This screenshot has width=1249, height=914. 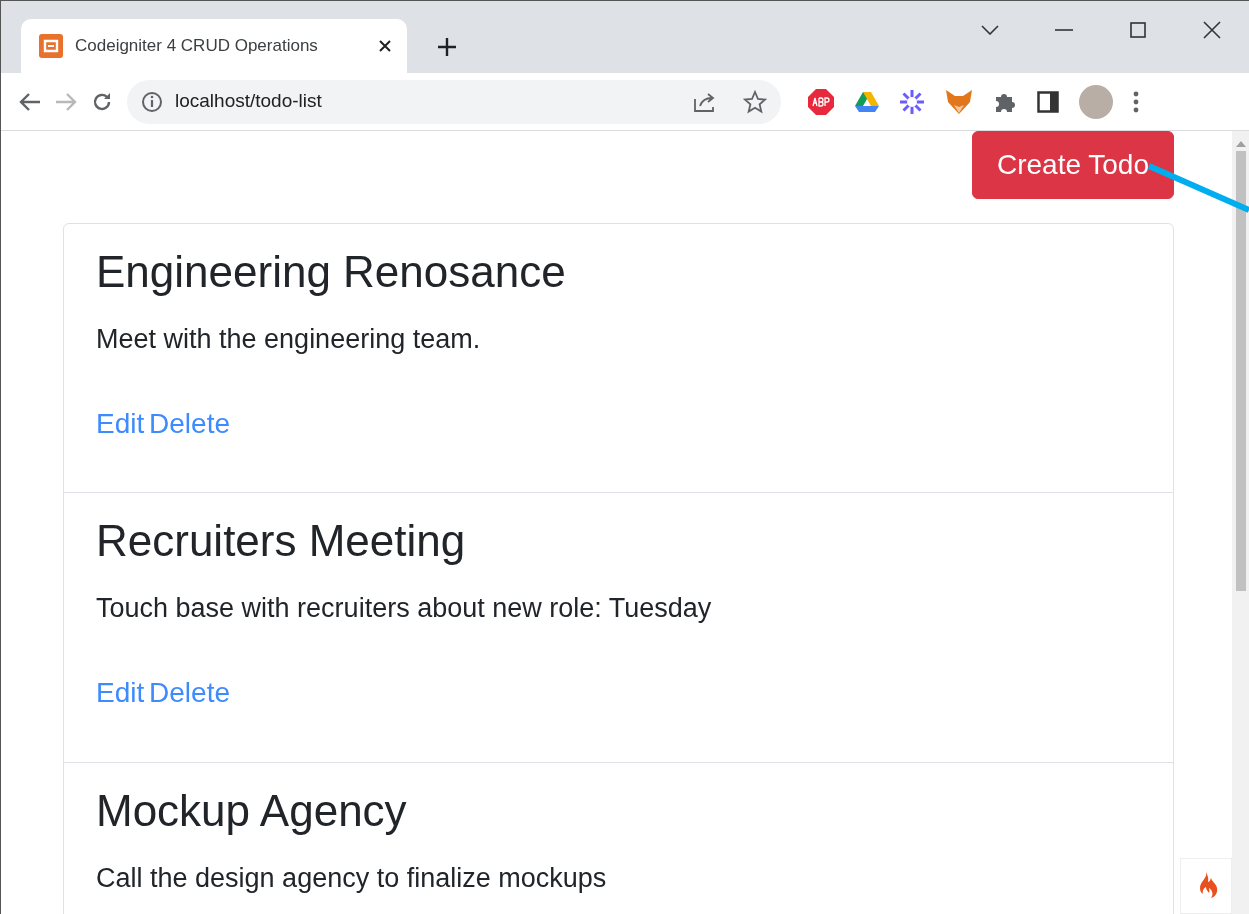 What do you see at coordinates (30, 101) in the screenshot?
I see `back-icon` at bounding box center [30, 101].